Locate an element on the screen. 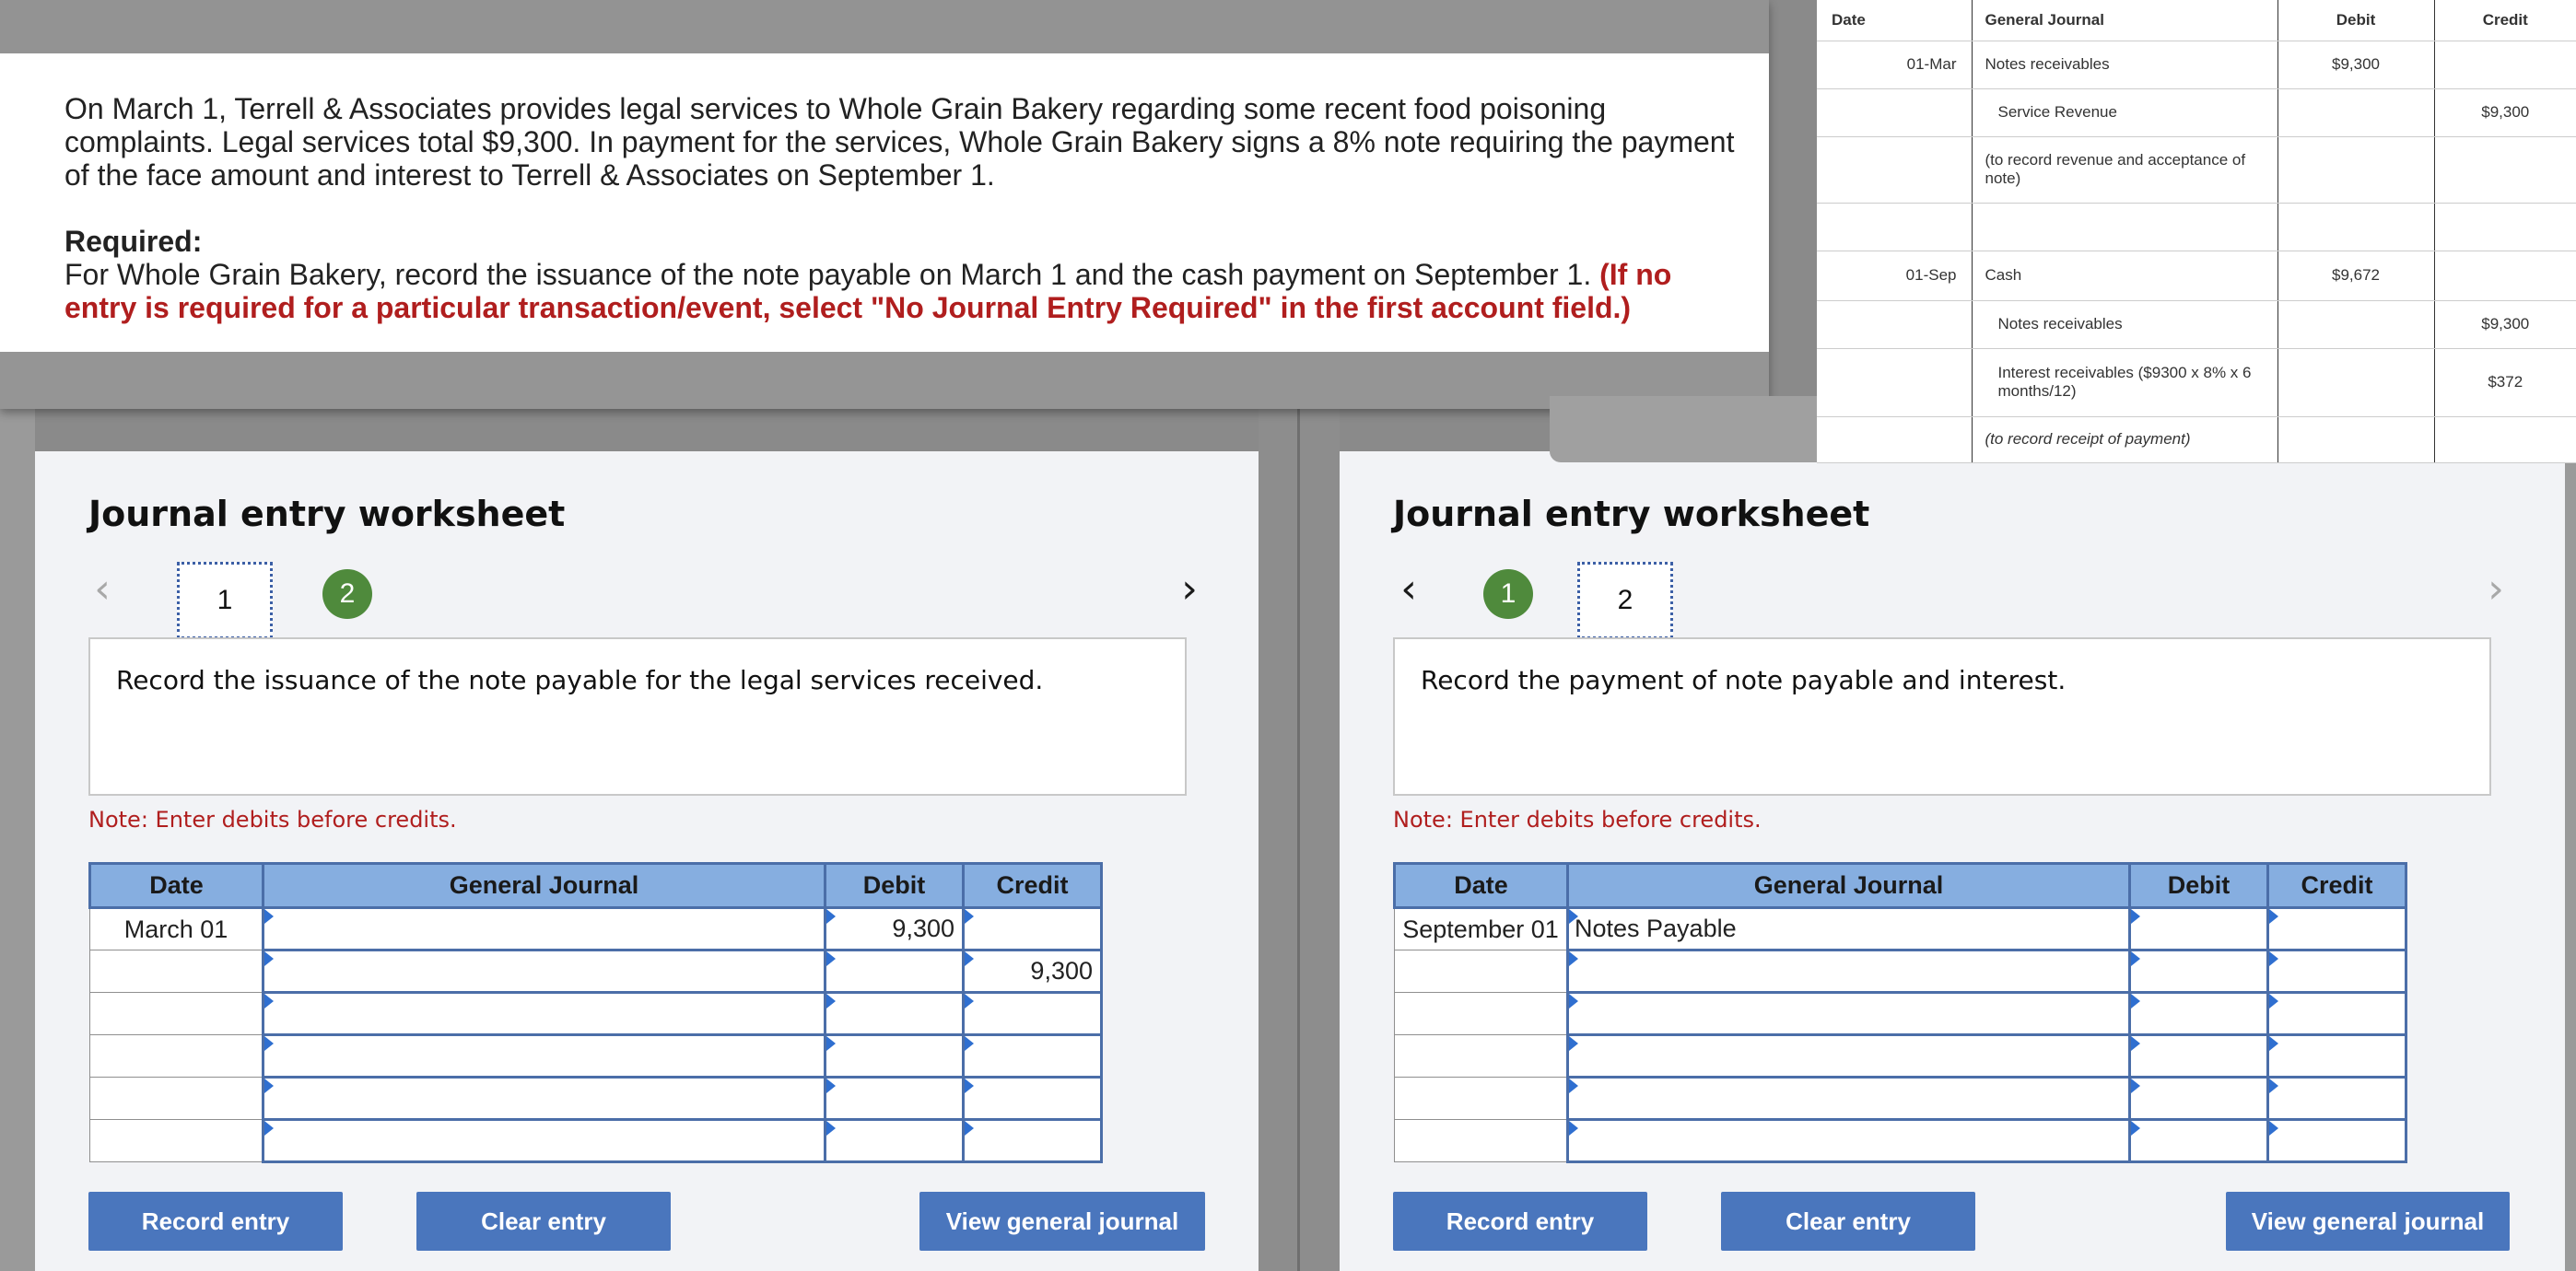  gj-row: Notes receivables $9,300 is located at coordinates (2196, 324).